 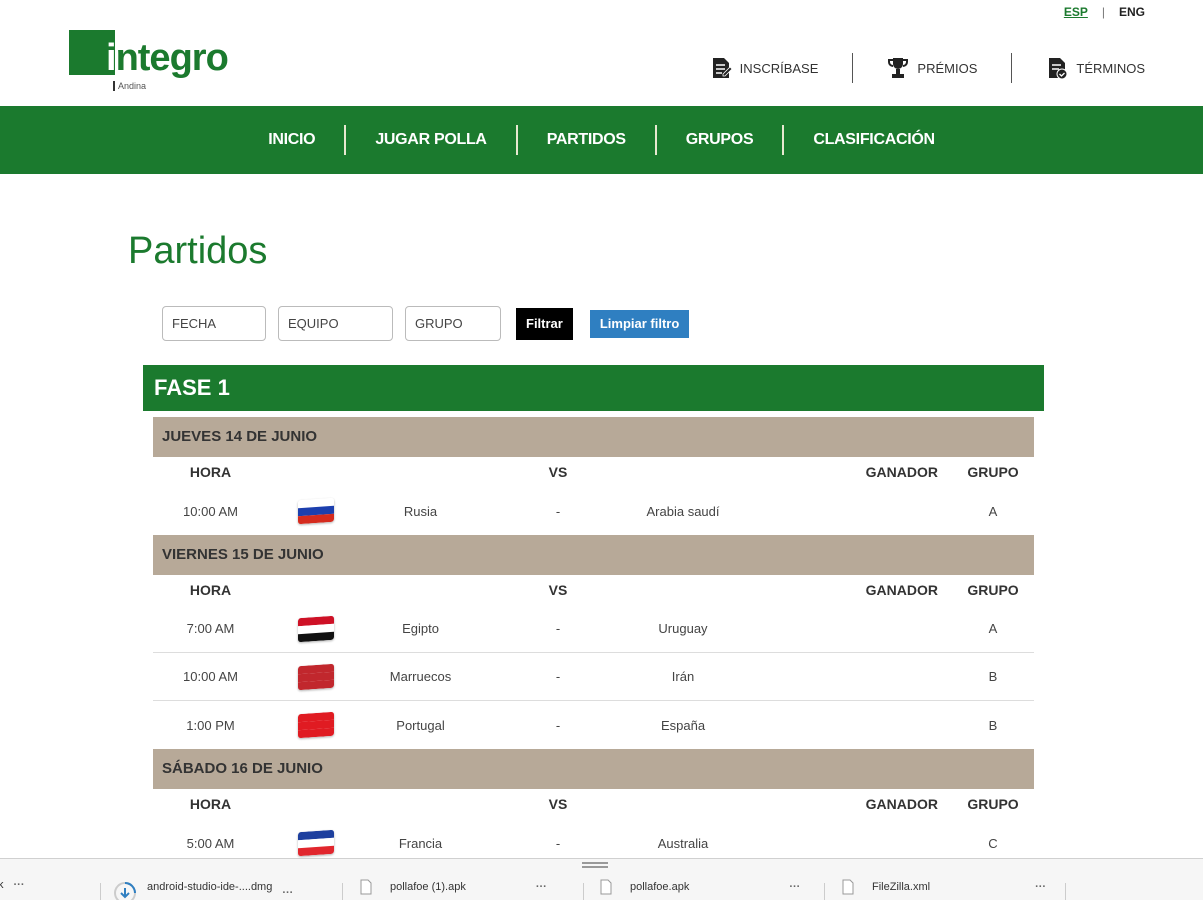 I want to click on util-premios-link: PRÉMIOS, so click(x=932, y=68).